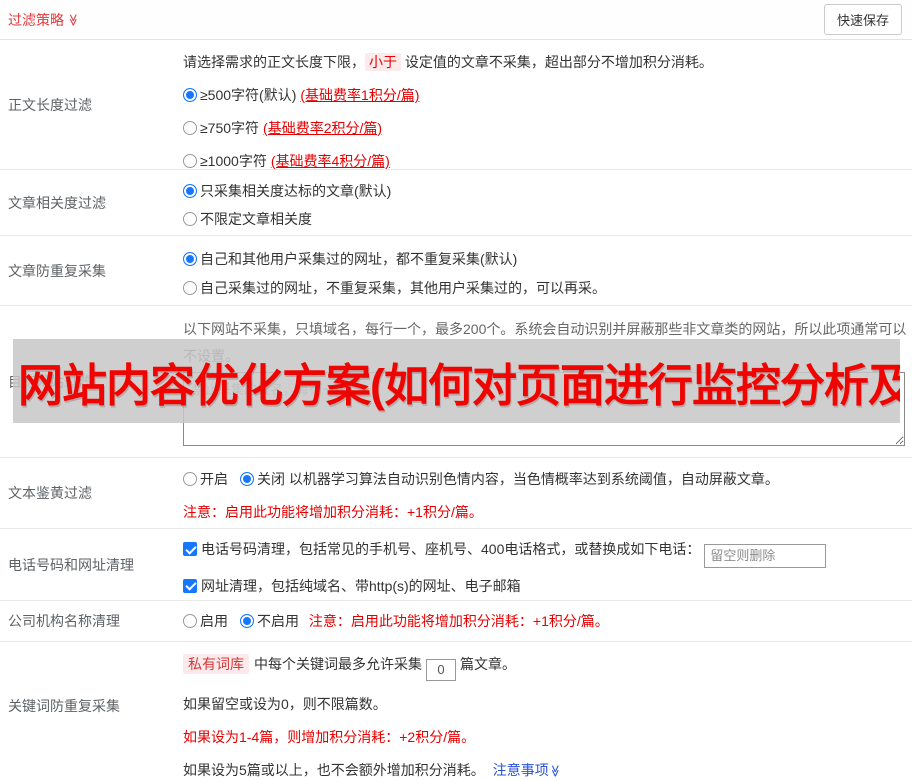  I want to click on page-title-label: 过滤策略, so click(36, 19).